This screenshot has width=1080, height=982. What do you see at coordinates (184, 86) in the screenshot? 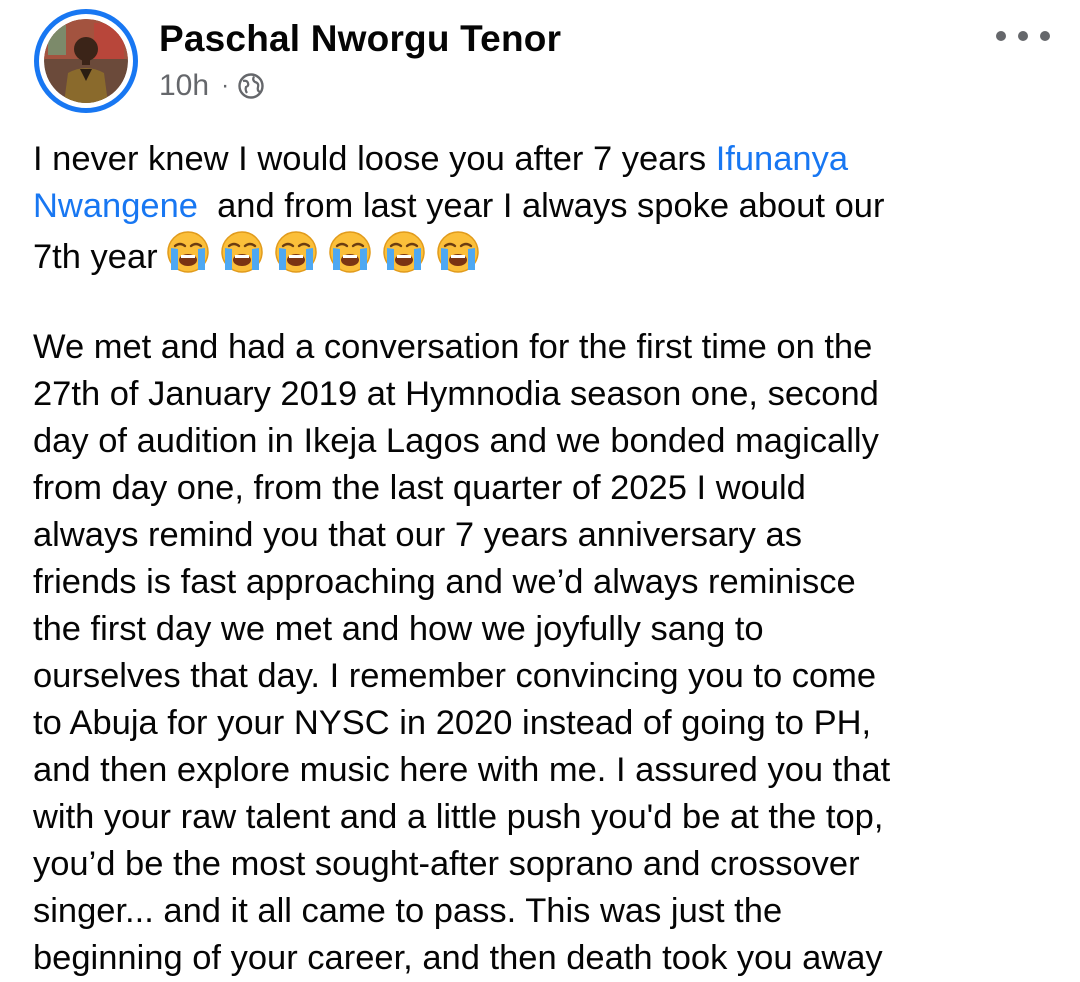
I see `post-time: 10h` at bounding box center [184, 86].